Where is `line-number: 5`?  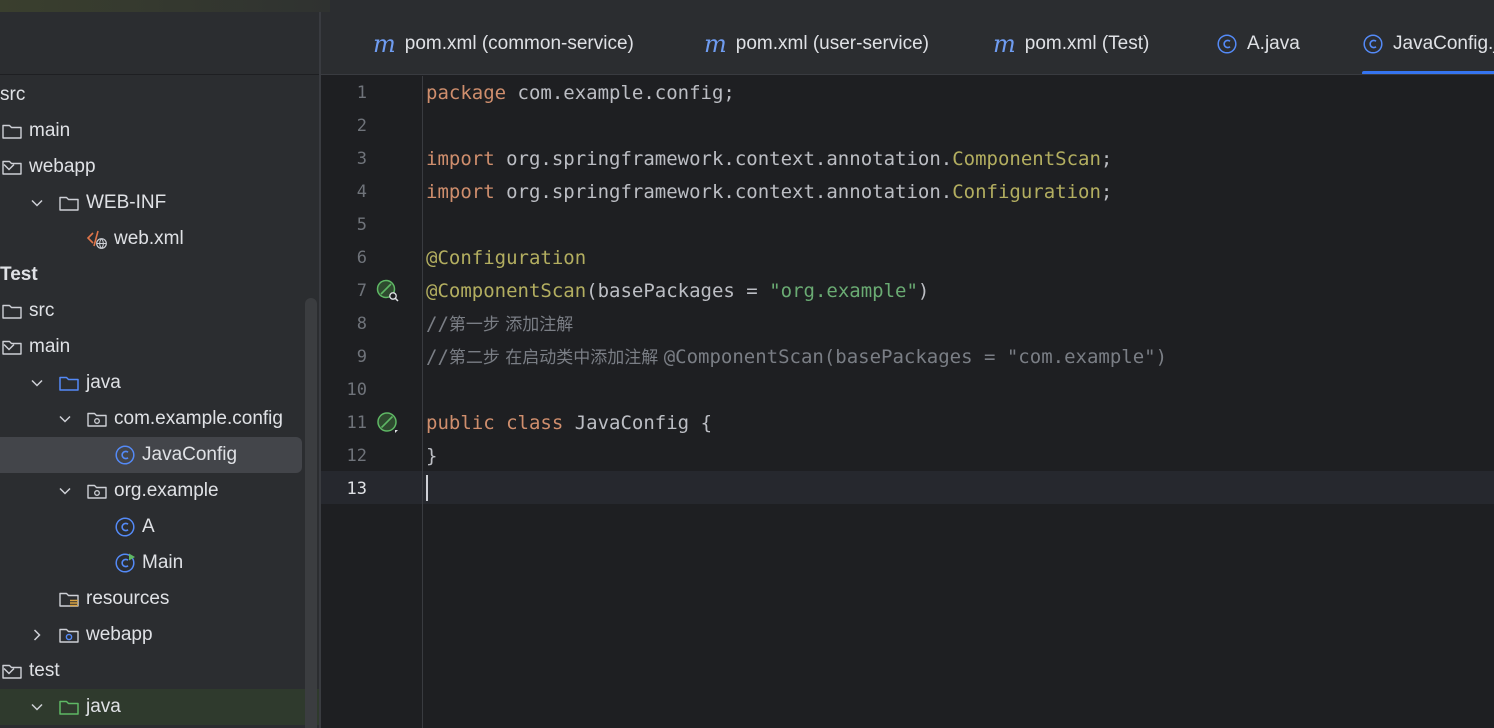
line-number: 5 is located at coordinates (344, 225).